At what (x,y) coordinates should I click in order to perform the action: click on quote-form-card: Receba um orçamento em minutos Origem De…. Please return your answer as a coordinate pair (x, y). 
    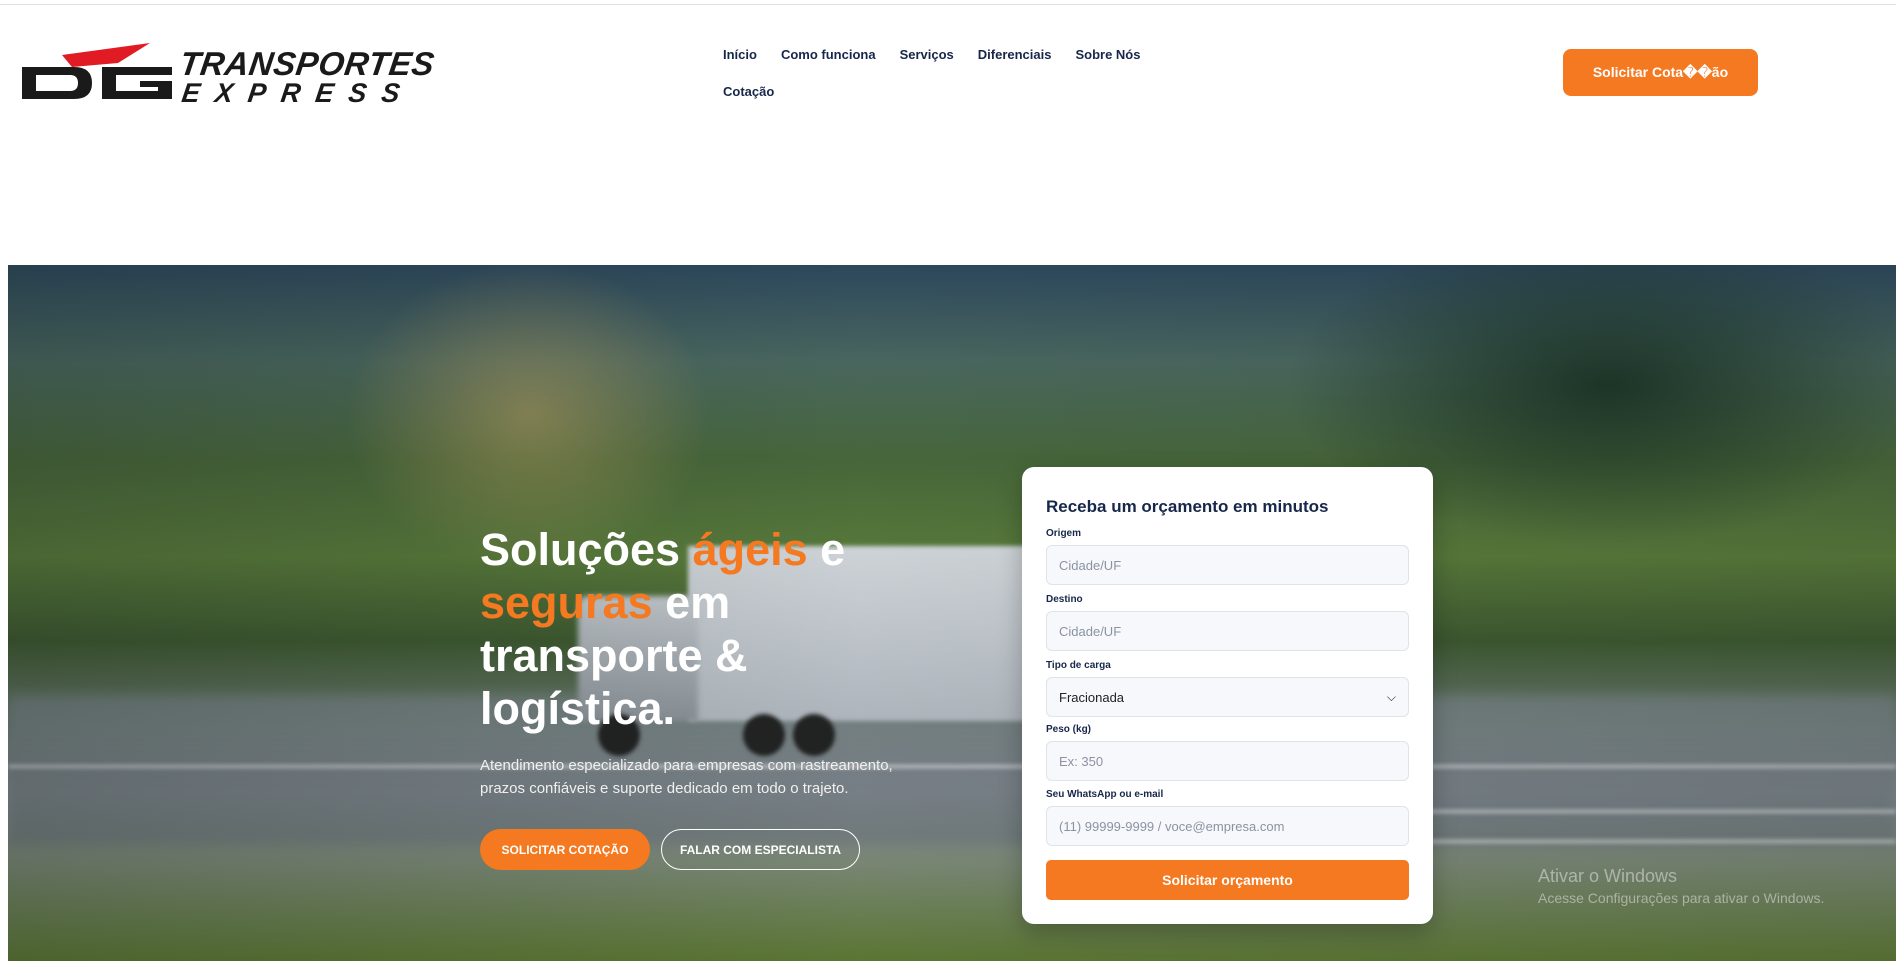
    Looking at the image, I should click on (1227, 695).